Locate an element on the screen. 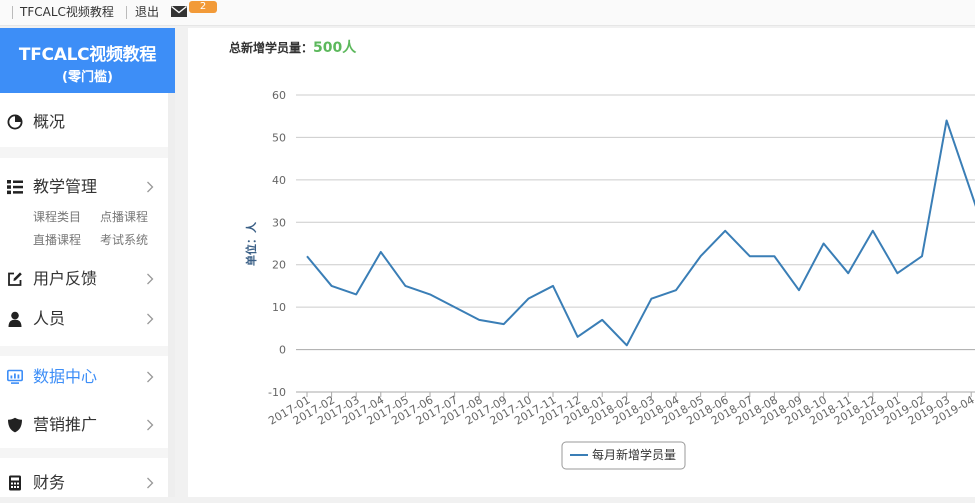 This screenshot has width=975, height=503. submenu-course-category: 课程类目 is located at coordinates (57, 217).